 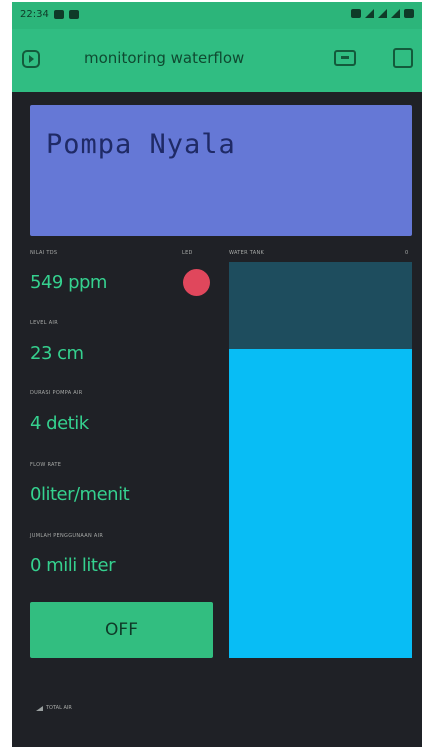 What do you see at coordinates (247, 253) in the screenshot?
I see `tank-label: WATER TANK` at bounding box center [247, 253].